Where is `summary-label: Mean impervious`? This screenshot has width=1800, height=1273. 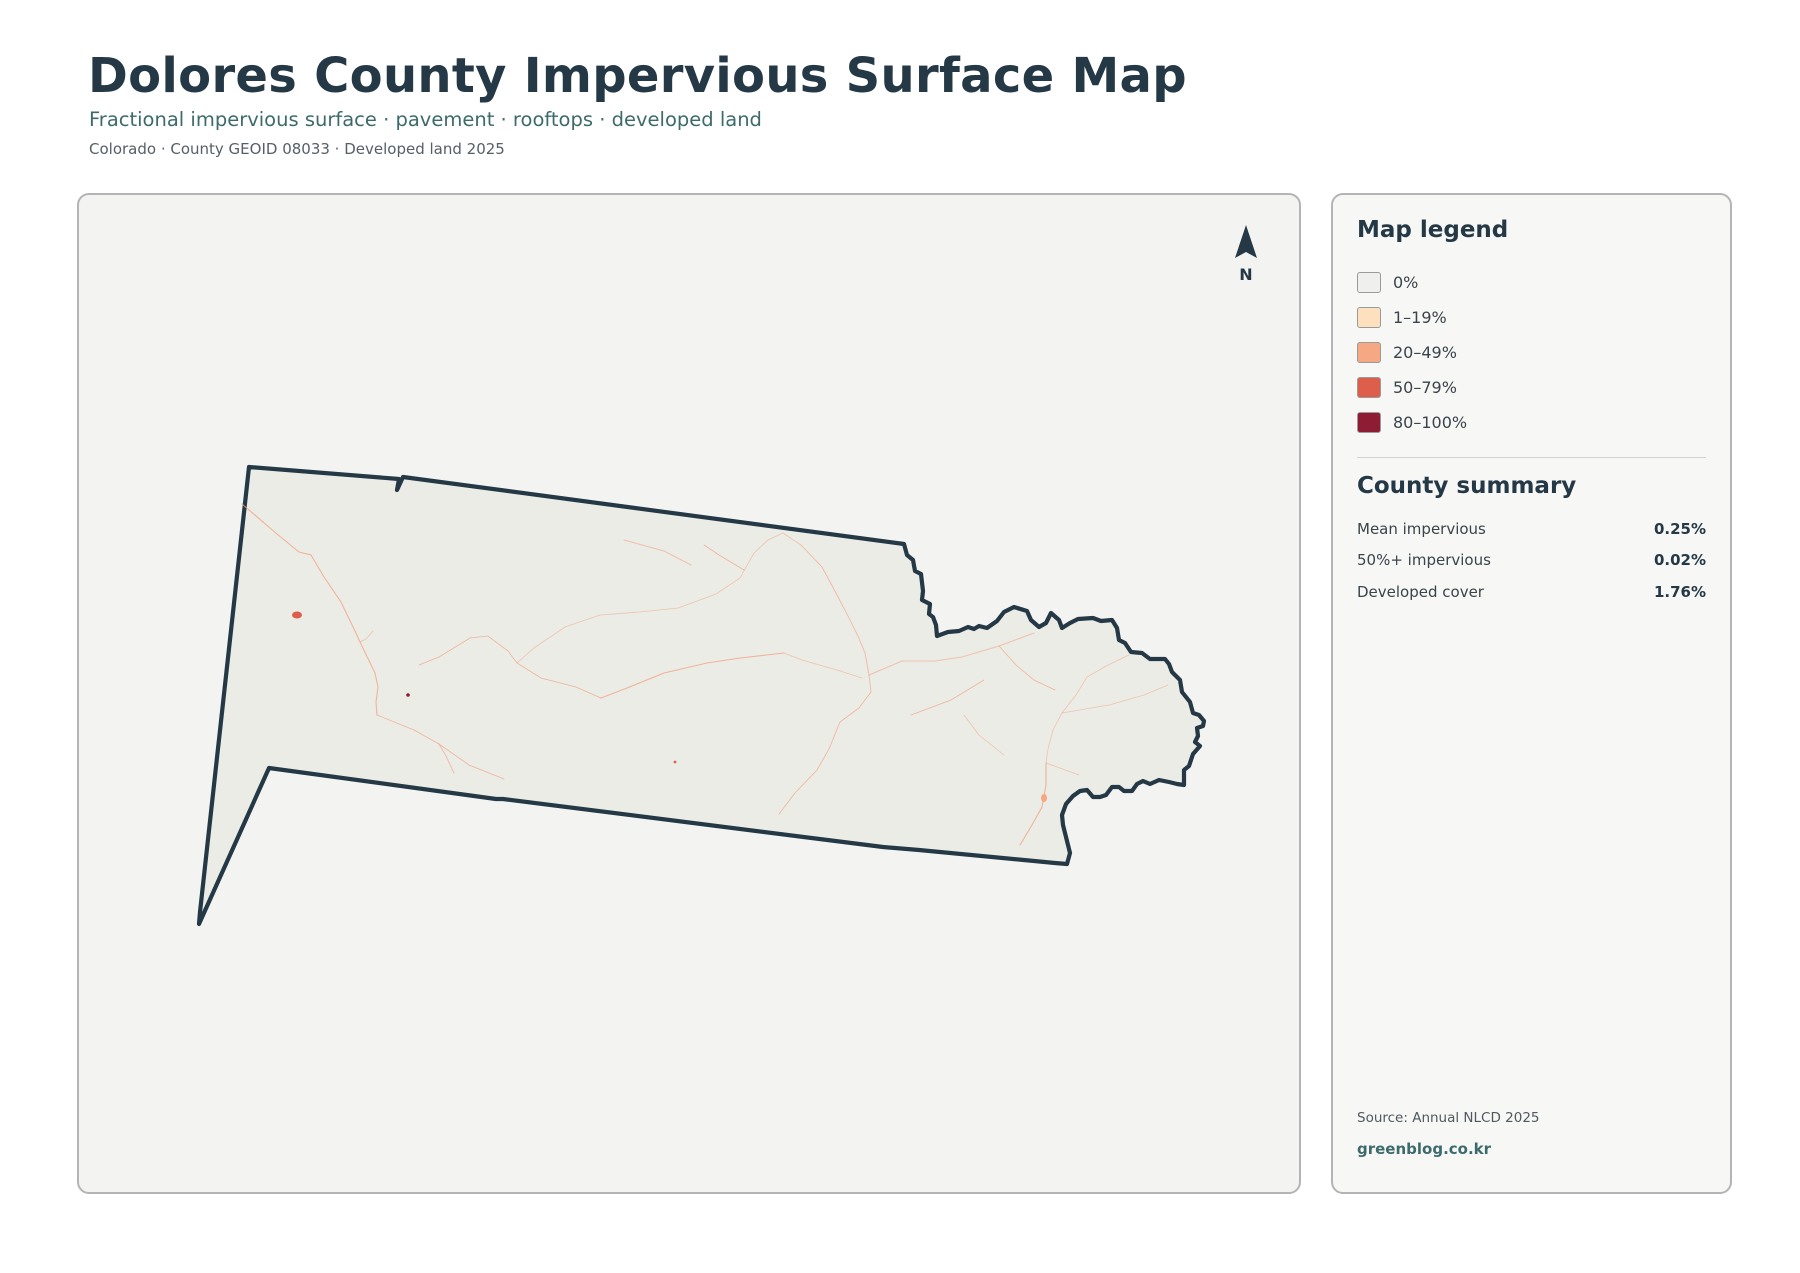 summary-label: Mean impervious is located at coordinates (1421, 528).